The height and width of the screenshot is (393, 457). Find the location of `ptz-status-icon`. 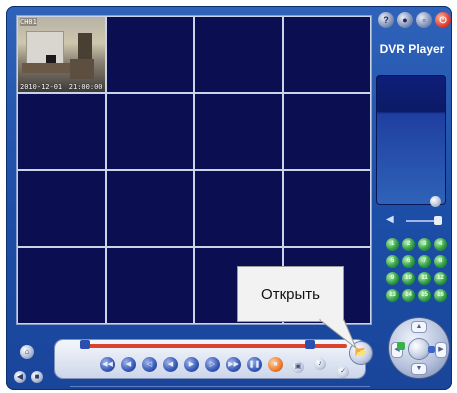

ptz-status-icon is located at coordinates (401, 346).